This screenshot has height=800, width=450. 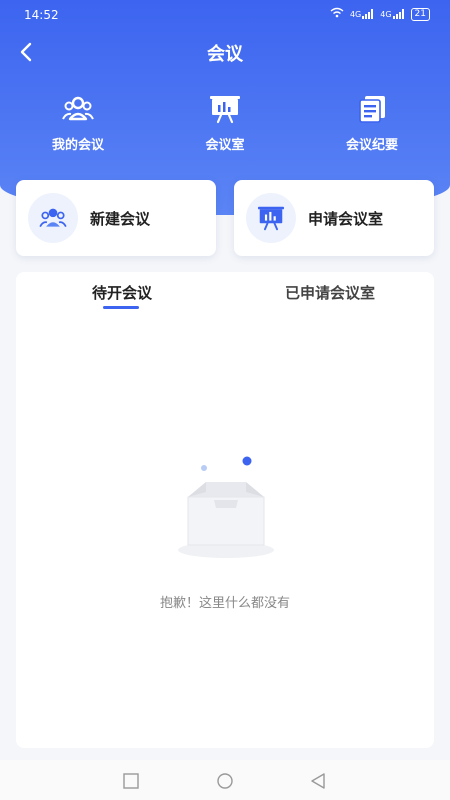 What do you see at coordinates (330, 292) in the screenshot?
I see `tab-applied-rooms: 已申请会议室` at bounding box center [330, 292].